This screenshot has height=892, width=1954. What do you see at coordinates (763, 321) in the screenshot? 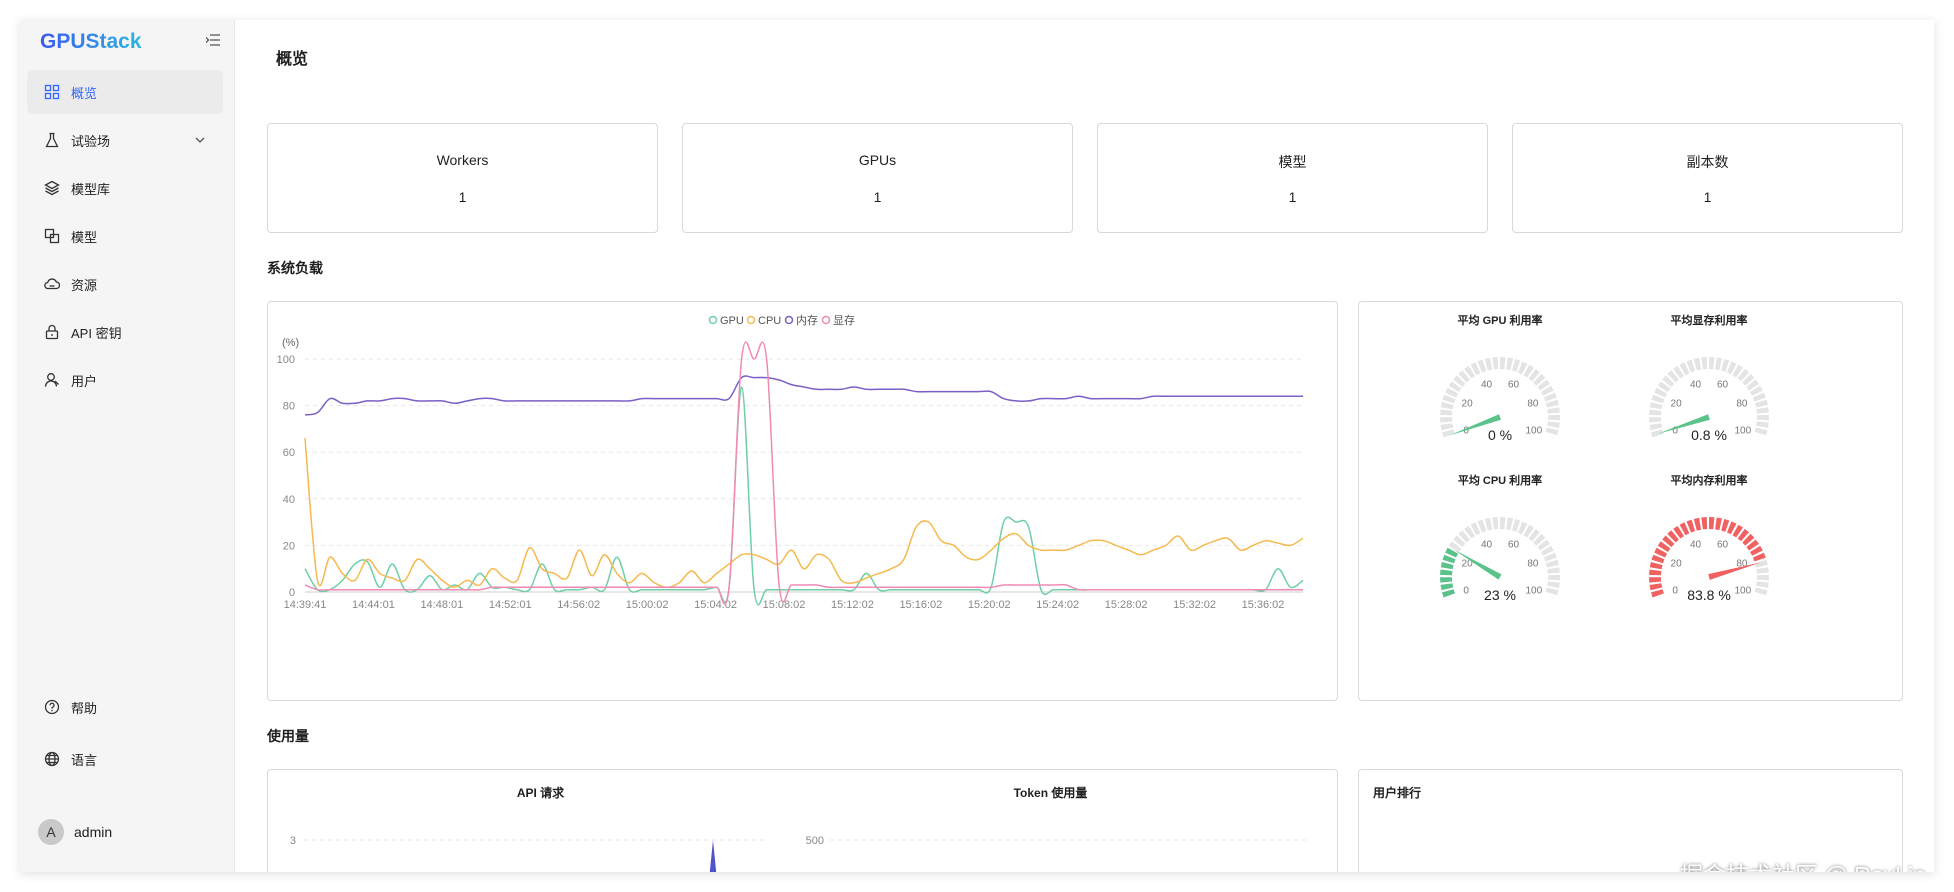
I see `legend-item: CPU` at bounding box center [763, 321].